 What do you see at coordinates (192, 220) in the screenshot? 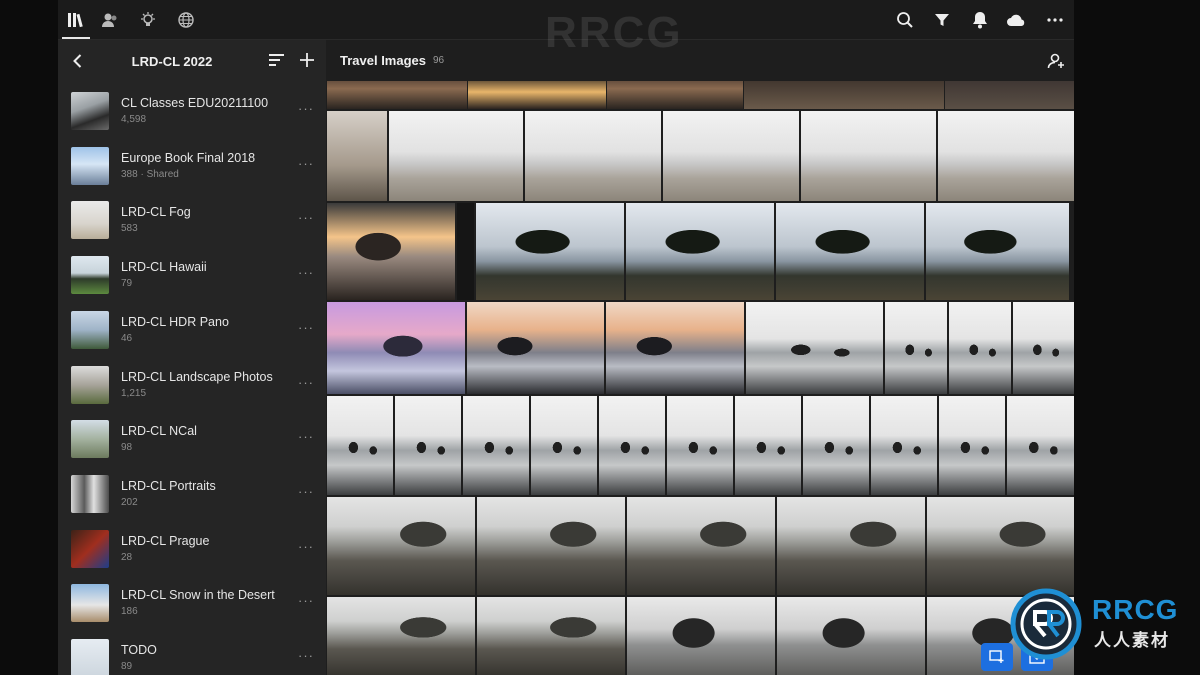
I see `album-item: LRD-CL Fog 583 ···` at bounding box center [192, 220].